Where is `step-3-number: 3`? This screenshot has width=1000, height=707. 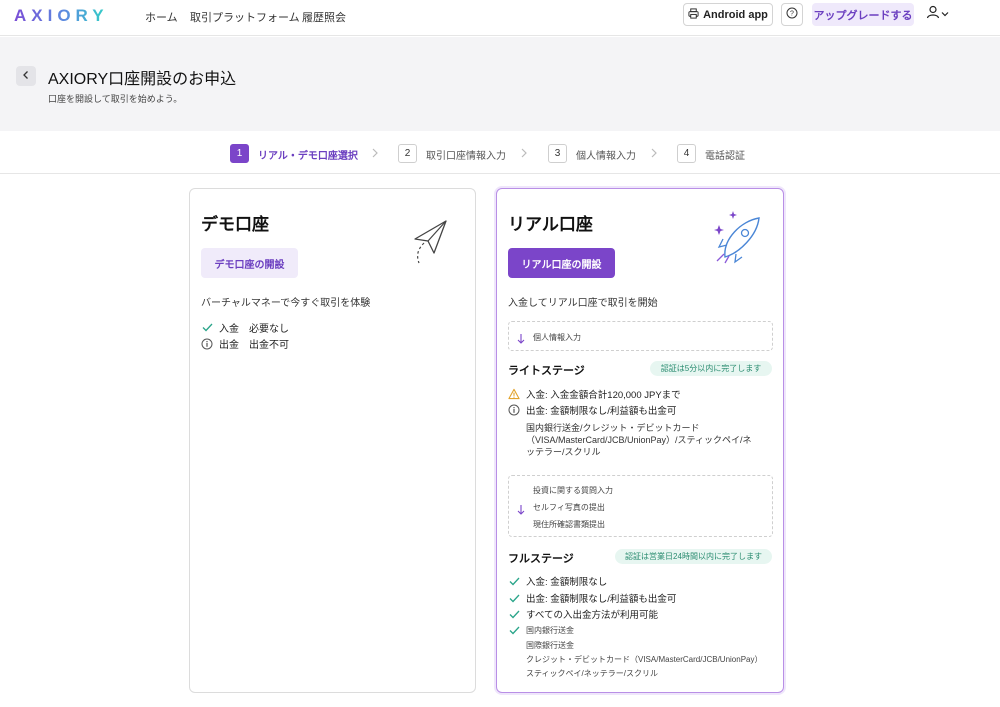 step-3-number: 3 is located at coordinates (557, 153).